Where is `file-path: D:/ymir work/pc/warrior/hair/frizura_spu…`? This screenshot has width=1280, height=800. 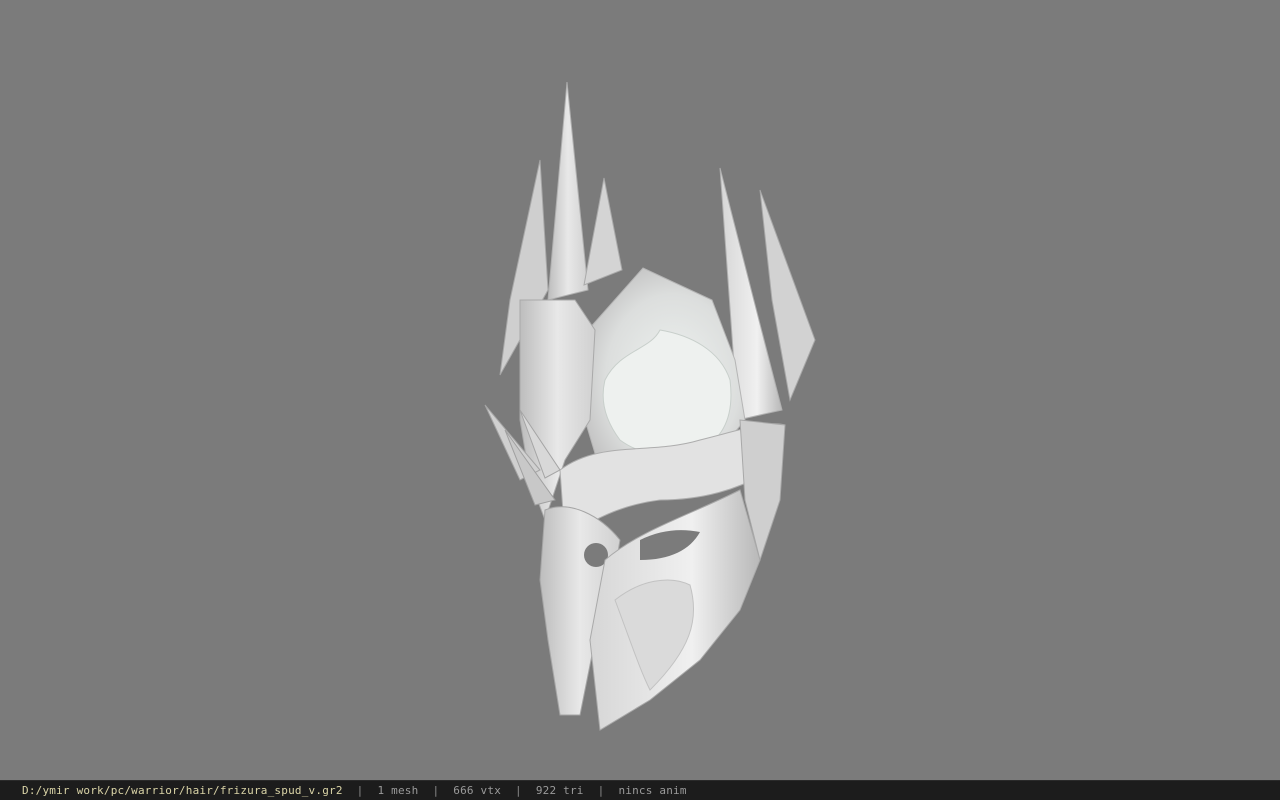
file-path: D:/ymir work/pc/warrior/hair/frizura_spu… is located at coordinates (182, 790).